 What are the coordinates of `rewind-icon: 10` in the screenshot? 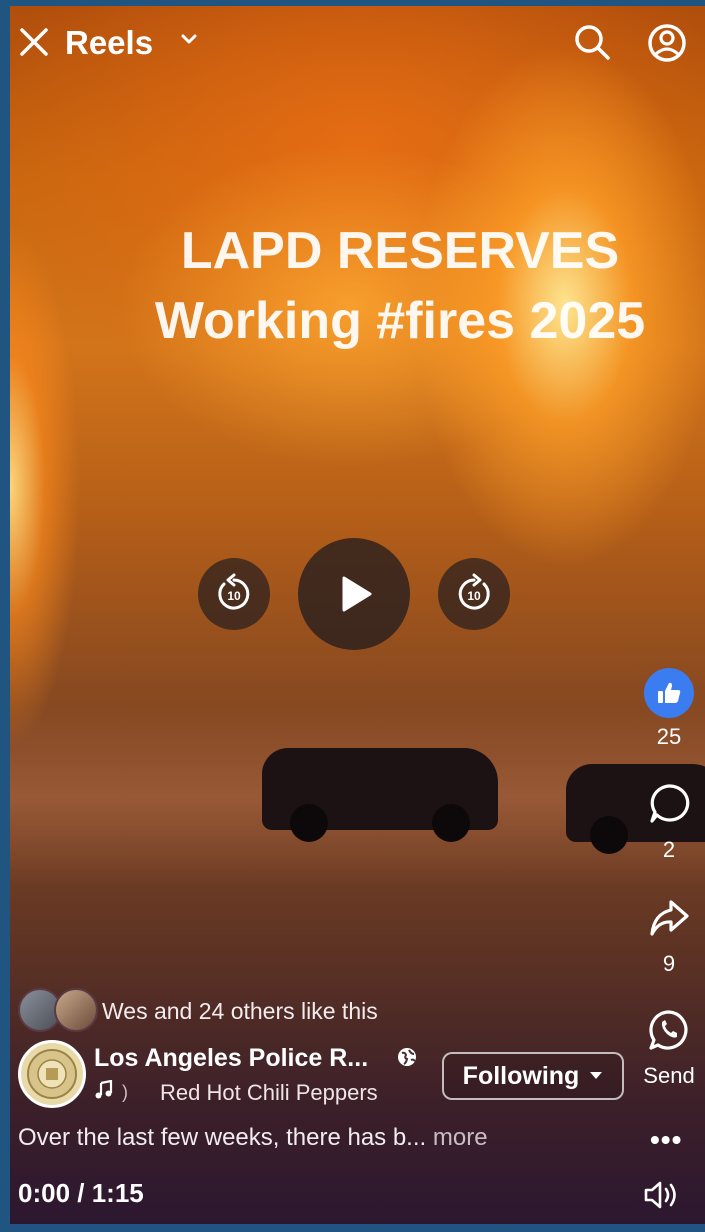 It's located at (234, 591).